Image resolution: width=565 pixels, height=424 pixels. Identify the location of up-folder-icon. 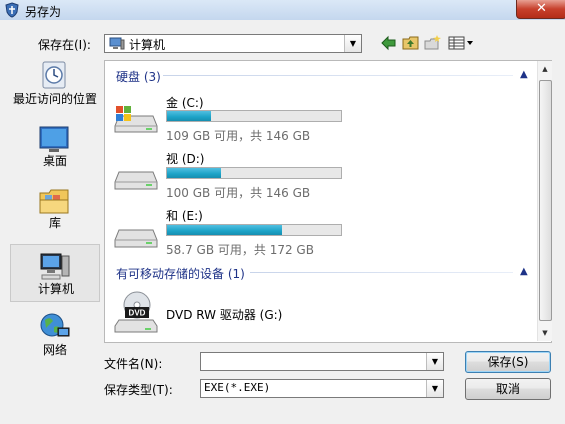
(411, 43).